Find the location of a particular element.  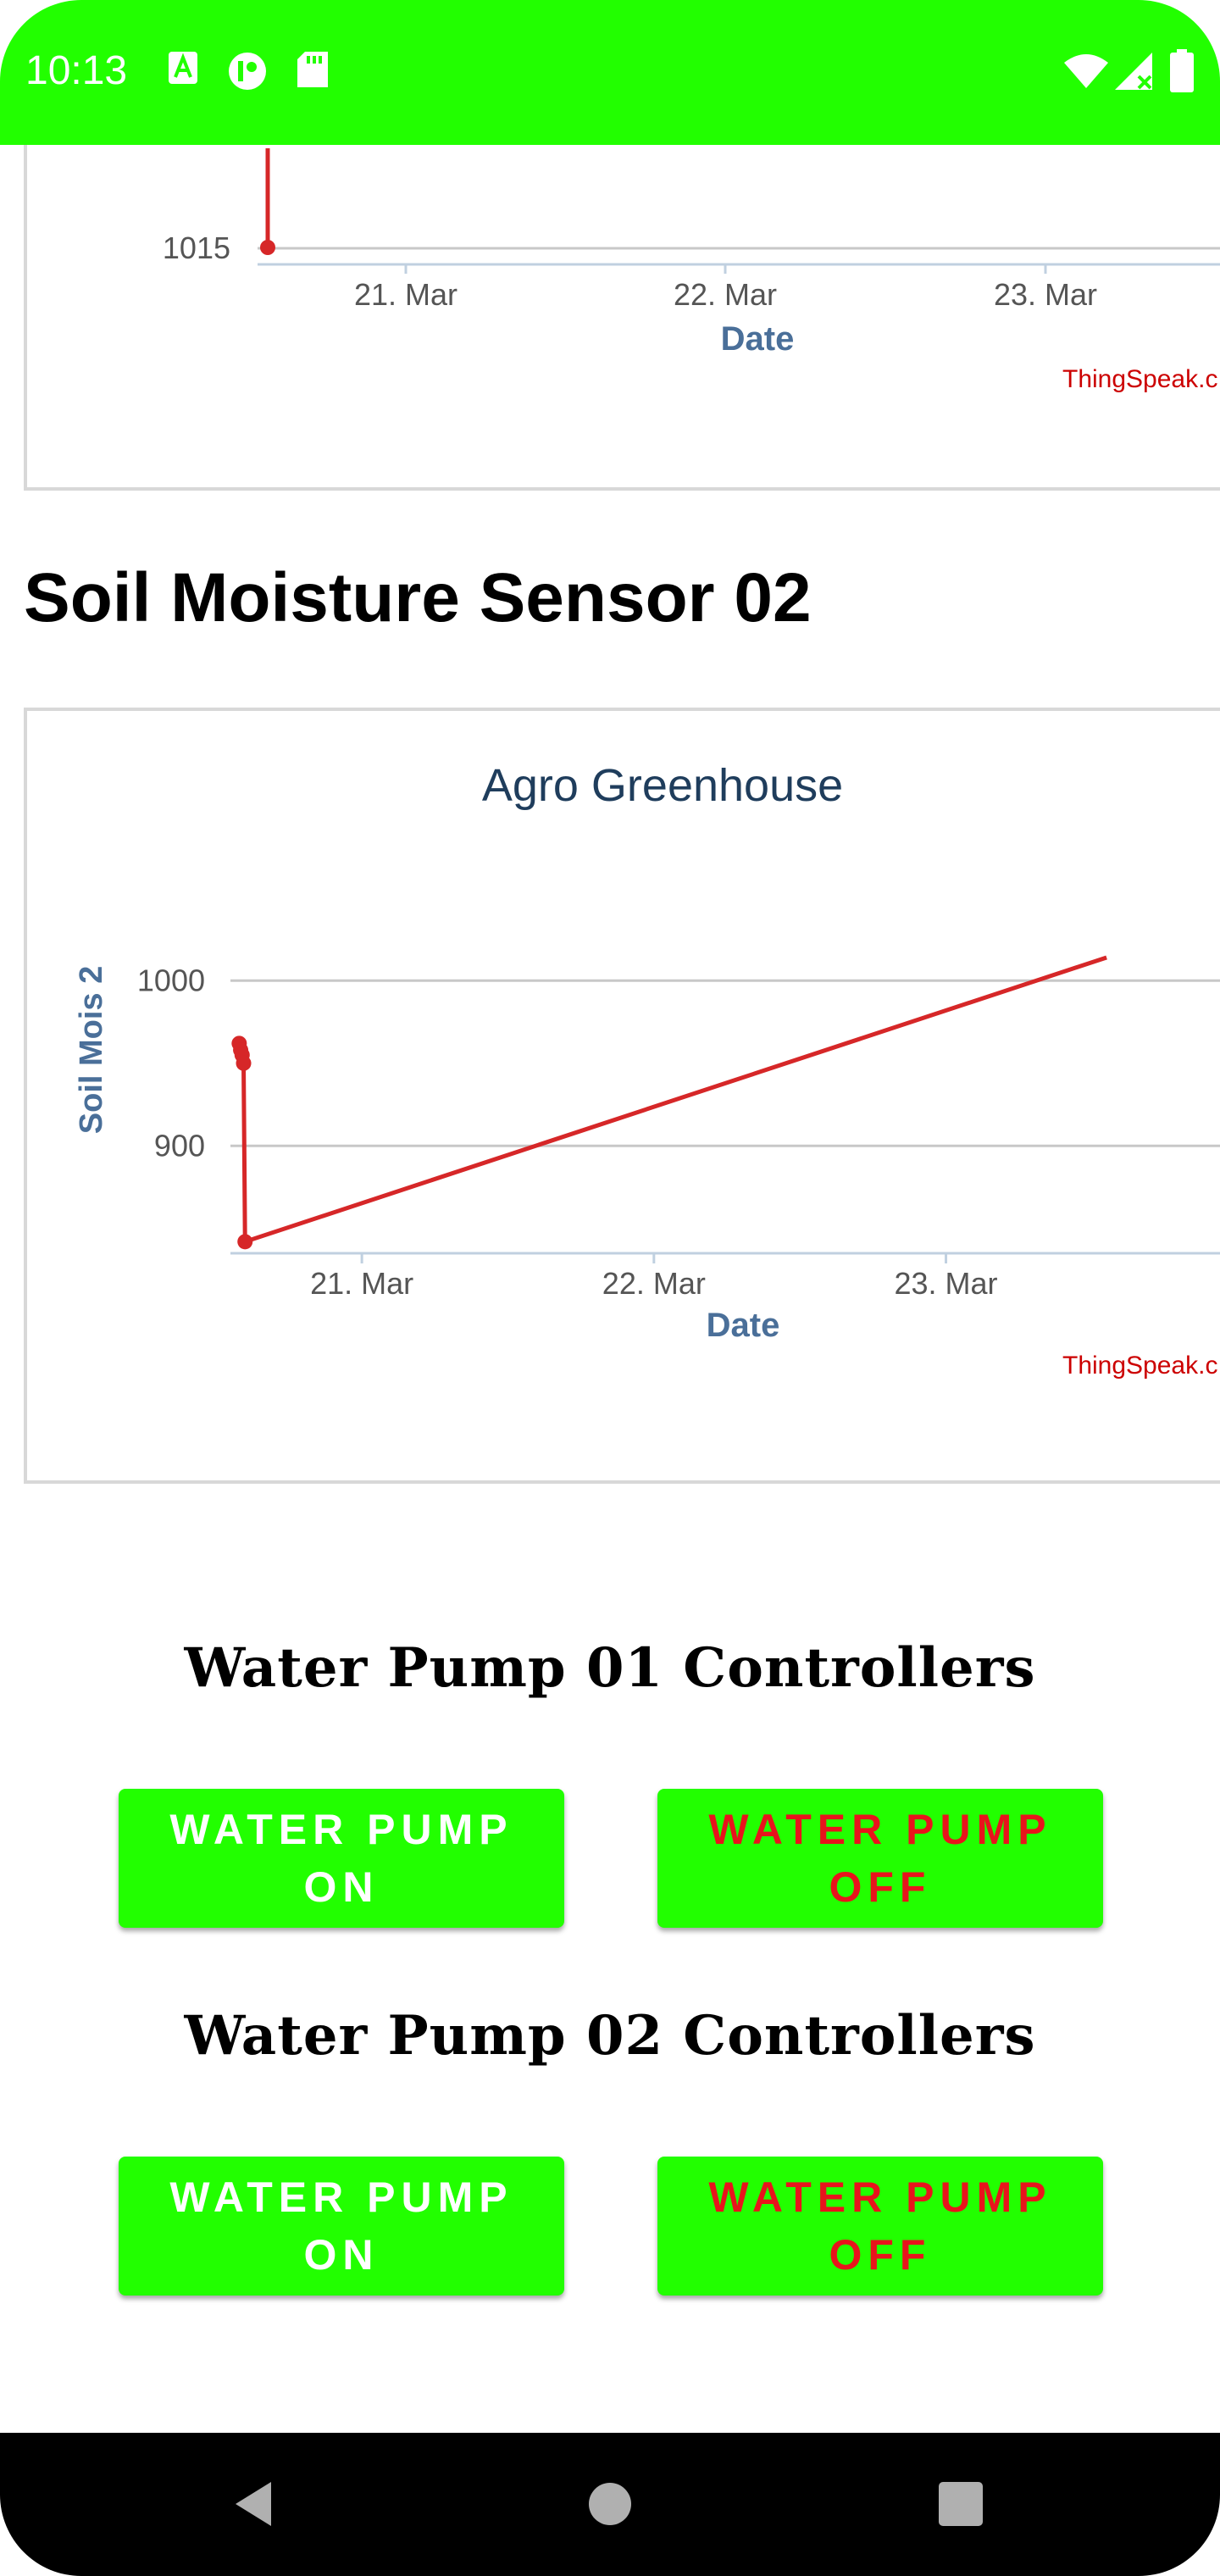

status-time: 10:13 is located at coordinates (76, 70).